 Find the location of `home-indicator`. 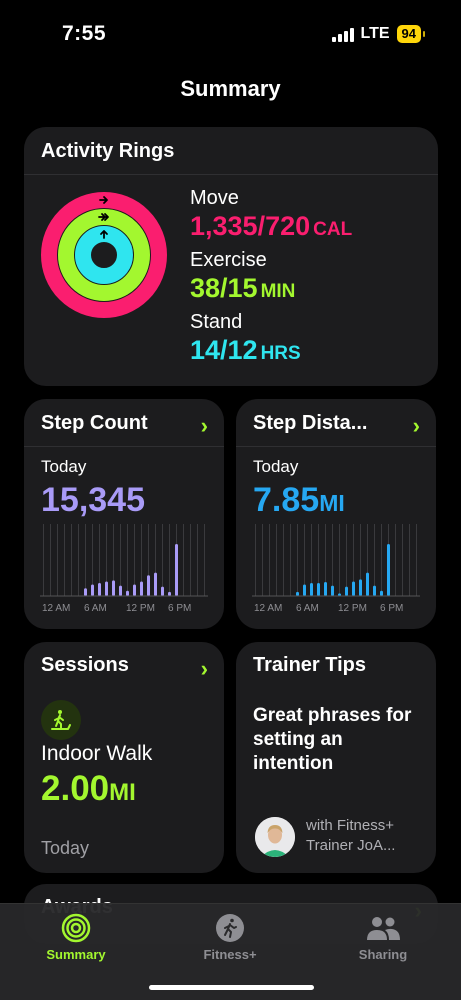

home-indicator is located at coordinates (231, 987).